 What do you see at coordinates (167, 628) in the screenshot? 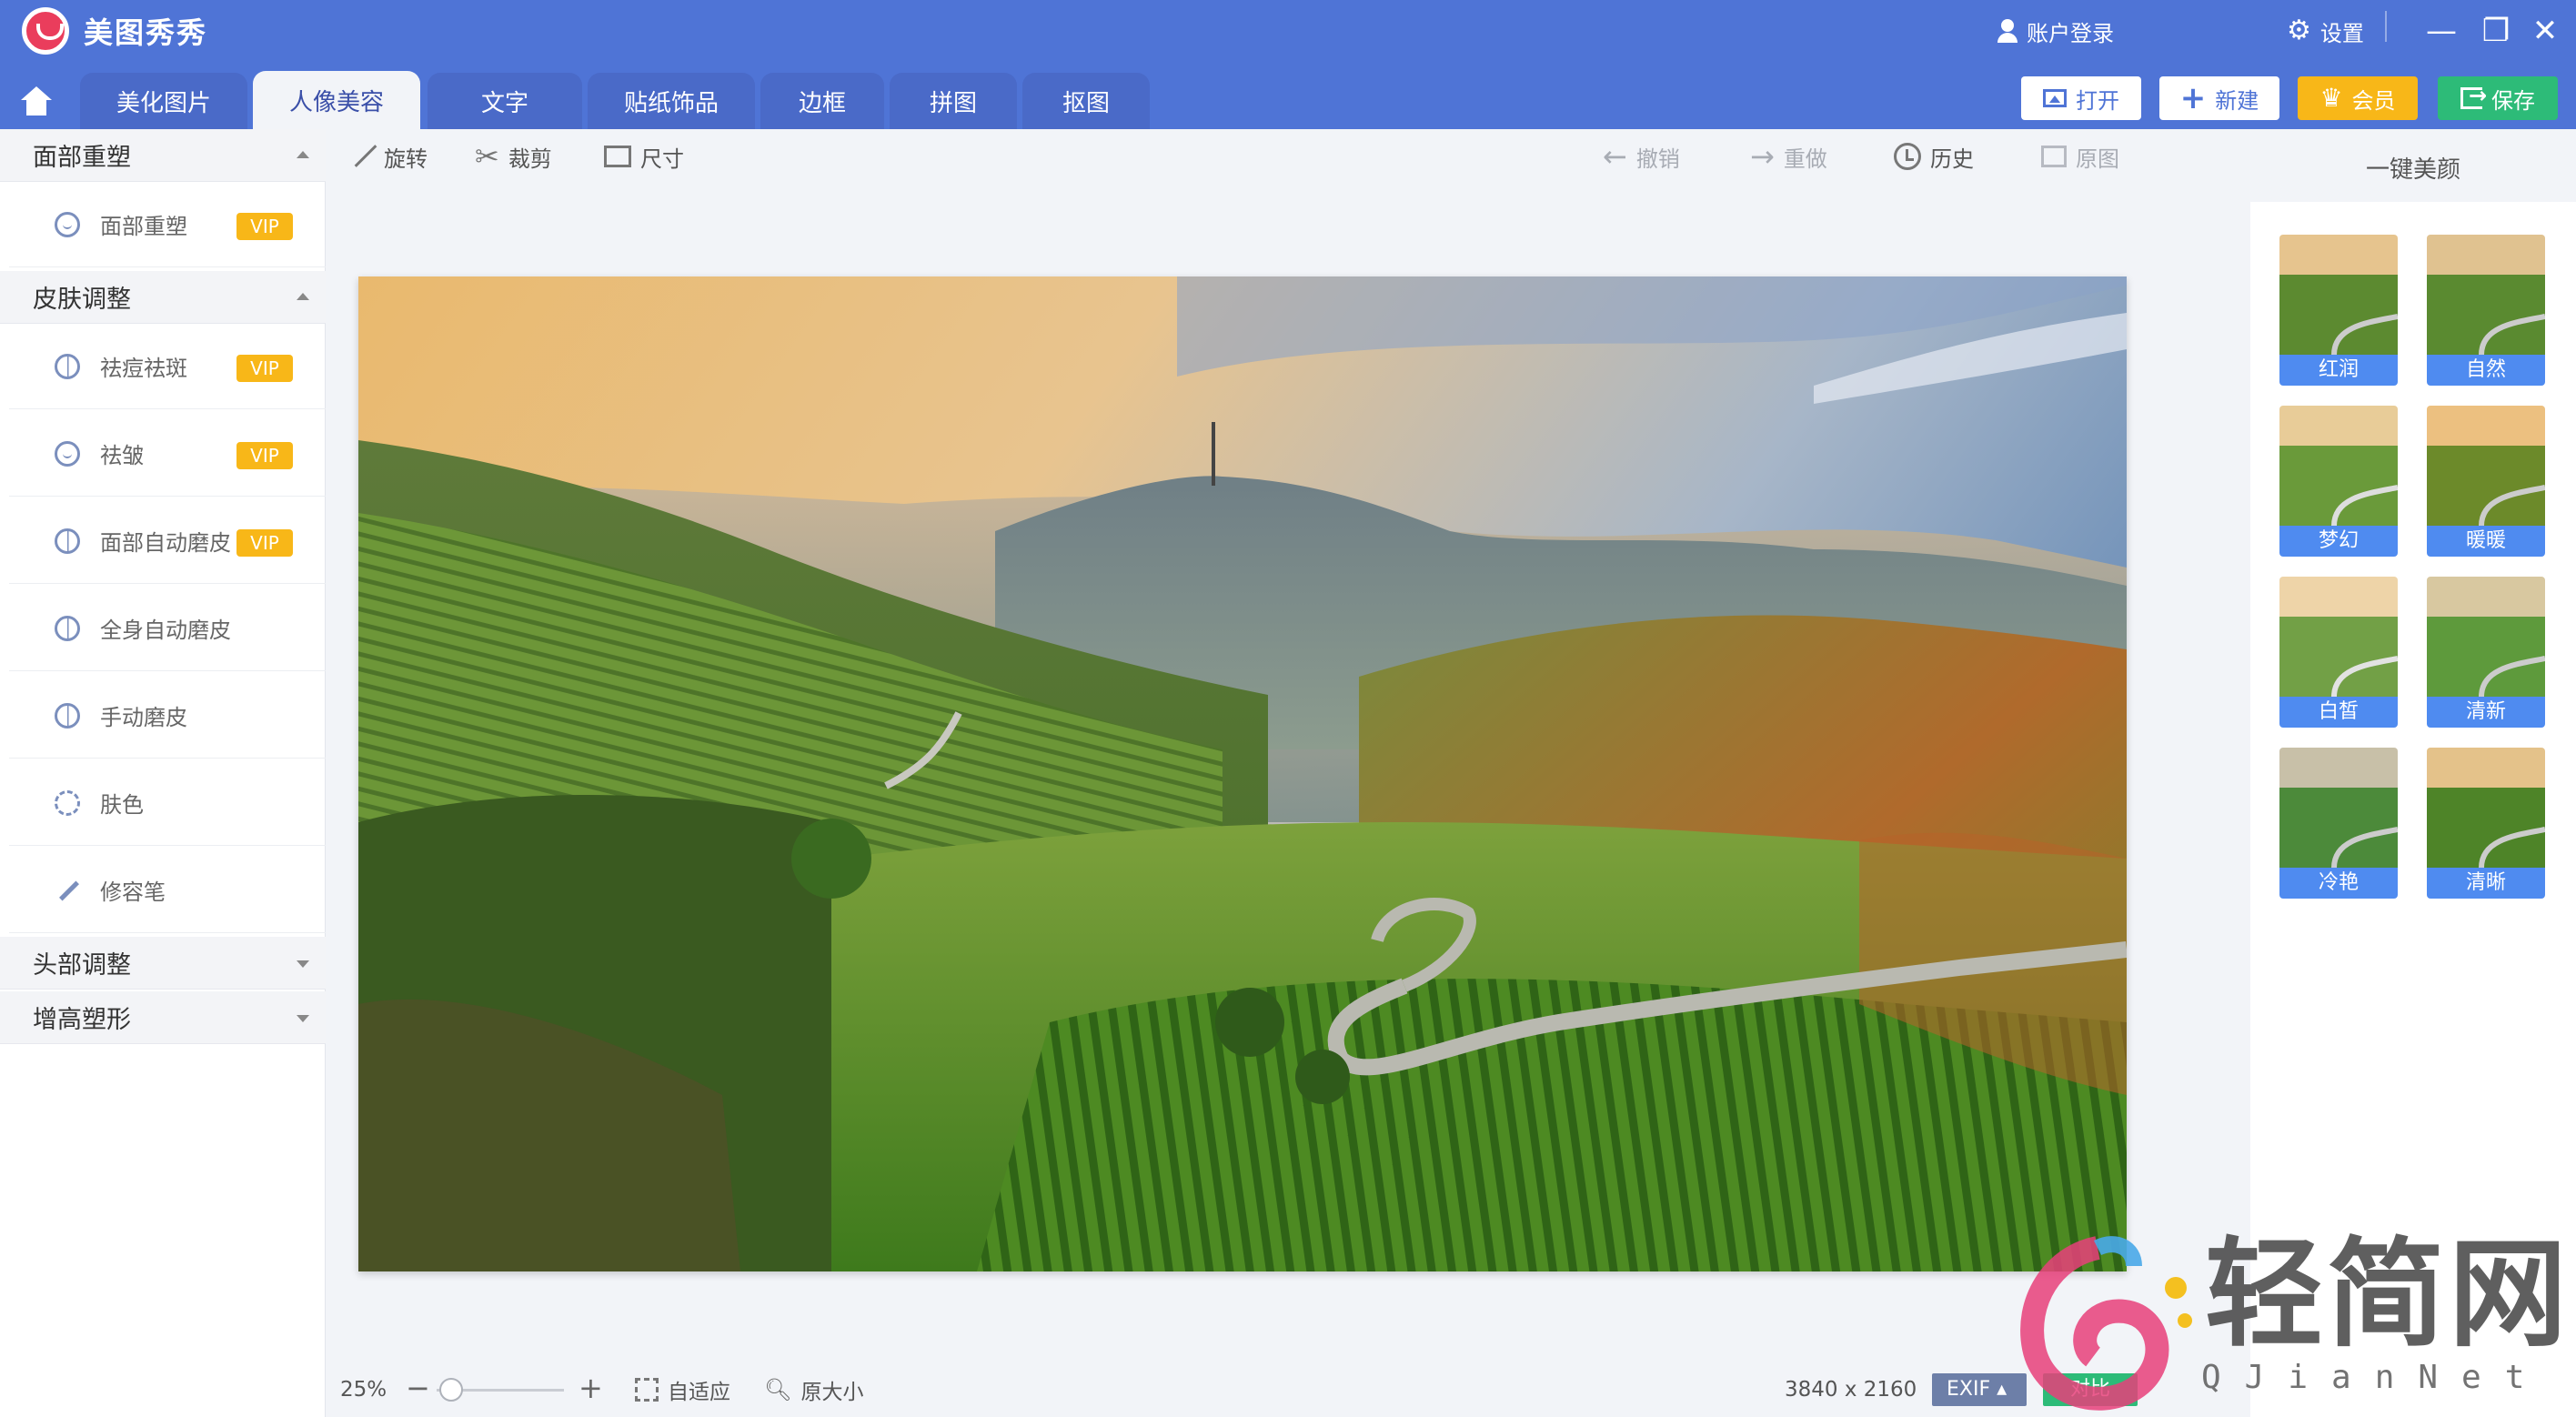
I see `menu-item-body-smooth: 全身自动磨皮` at bounding box center [167, 628].